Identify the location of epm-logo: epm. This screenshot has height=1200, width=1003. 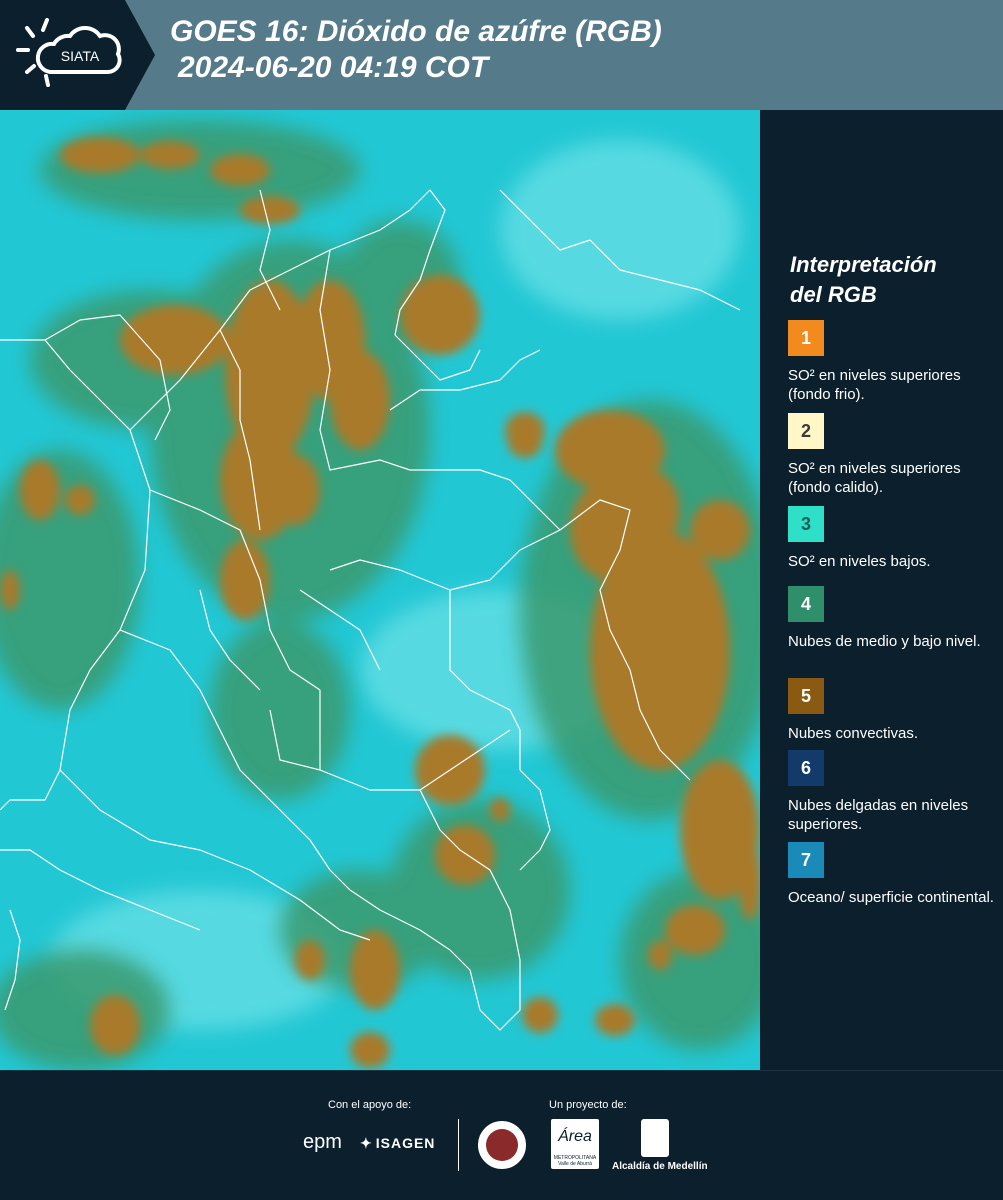
(322, 1142).